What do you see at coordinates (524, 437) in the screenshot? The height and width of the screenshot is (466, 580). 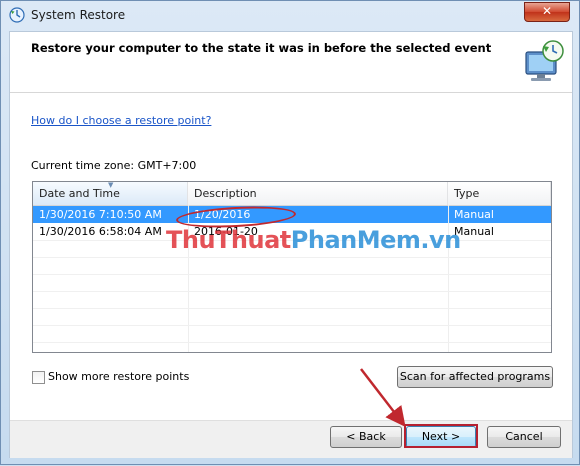 I see `cancel-button: Cancel` at bounding box center [524, 437].